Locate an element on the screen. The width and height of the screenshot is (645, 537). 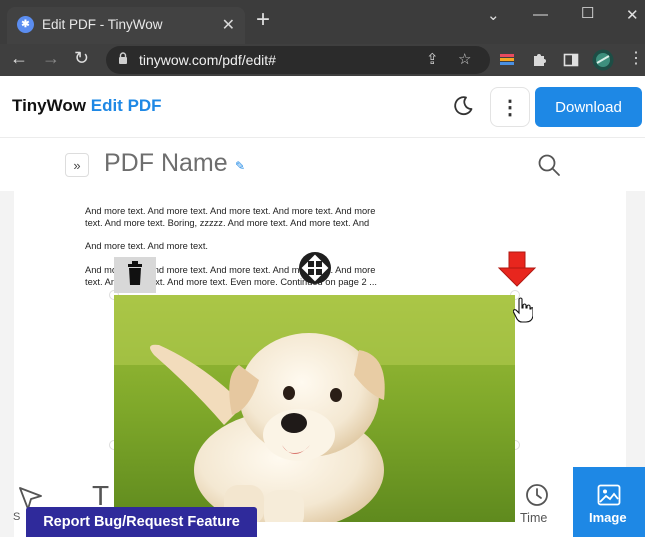
extensions-puzzle-icon is located at coordinates (539, 60).